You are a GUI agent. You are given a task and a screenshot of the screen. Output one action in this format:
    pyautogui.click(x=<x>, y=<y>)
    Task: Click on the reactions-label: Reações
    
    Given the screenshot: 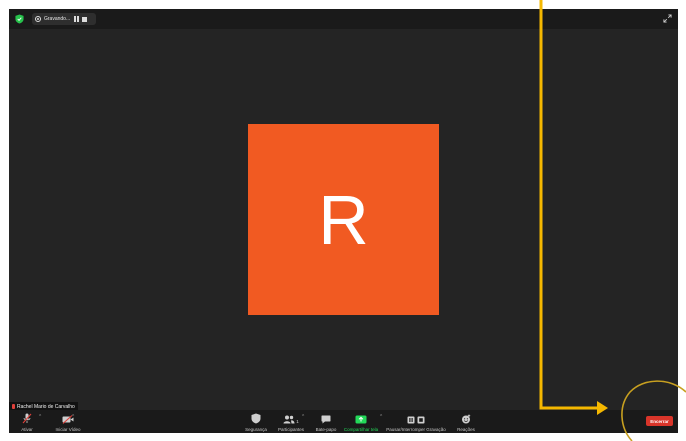 What is the action you would take?
    pyautogui.click(x=466, y=429)
    